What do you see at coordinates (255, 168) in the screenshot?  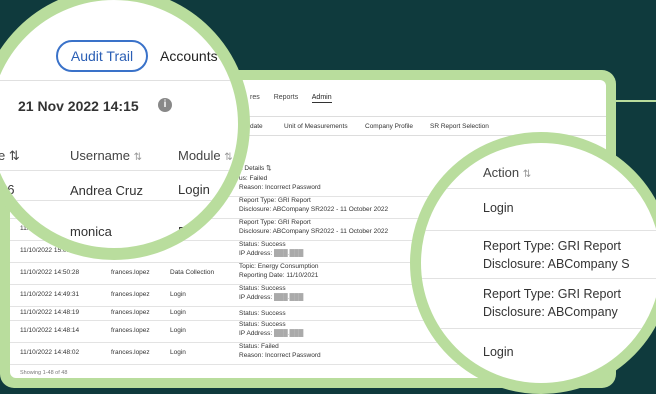 I see `column-header-details: d Details ⇅` at bounding box center [255, 168].